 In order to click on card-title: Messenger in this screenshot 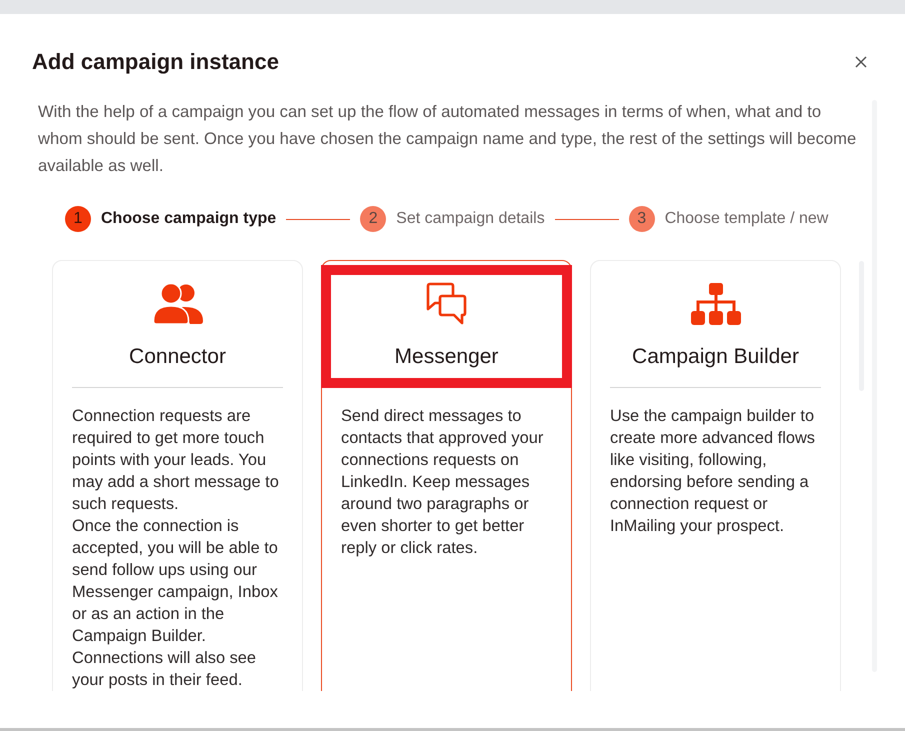, I will do `click(446, 357)`.